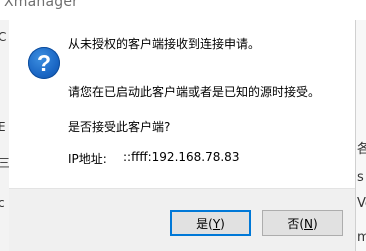  I want to click on background-text: Ve, so click(361, 203).